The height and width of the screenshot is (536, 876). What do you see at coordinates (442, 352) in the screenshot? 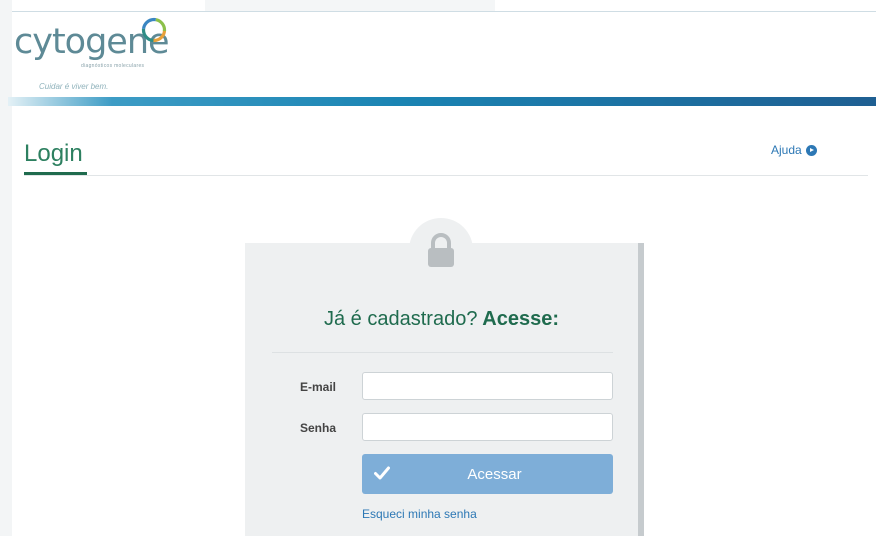
I see `card-divider` at bounding box center [442, 352].